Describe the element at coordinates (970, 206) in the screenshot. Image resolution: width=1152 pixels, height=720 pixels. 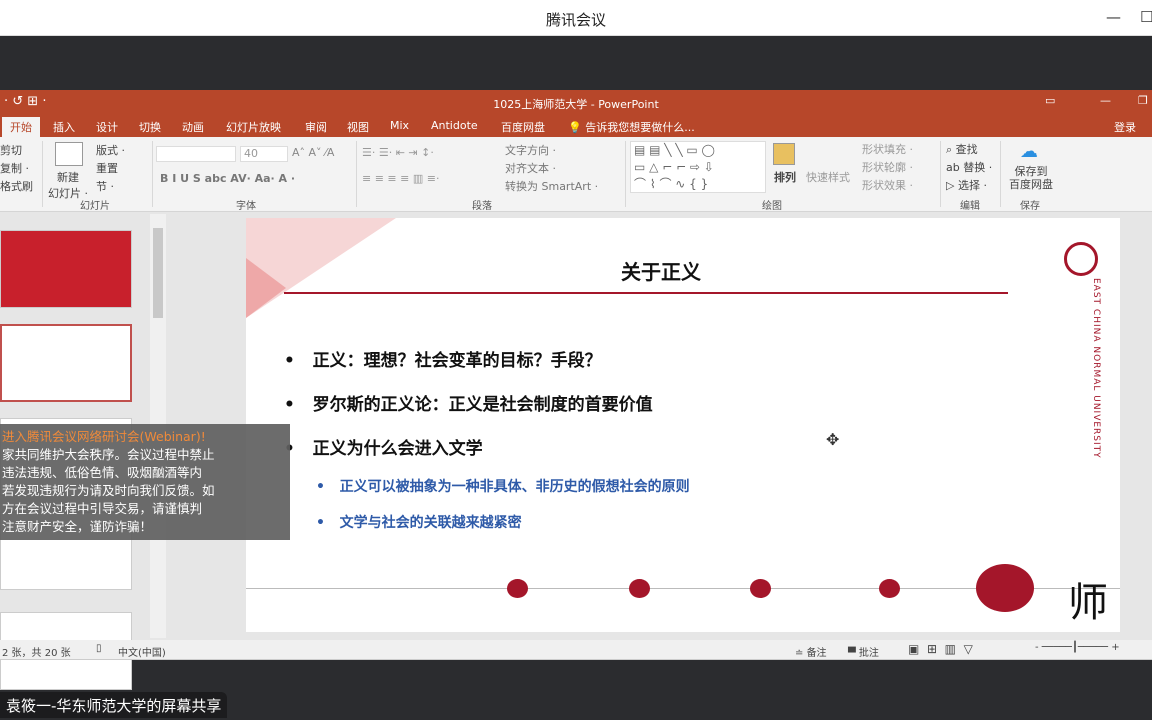
I see `group-editing: 编辑` at that location.